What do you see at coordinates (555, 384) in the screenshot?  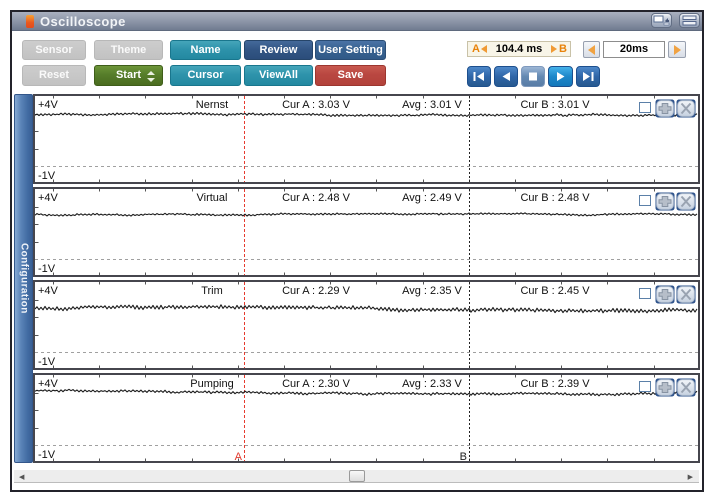 I see `svg-text: Cur B : 2.39 V` at bounding box center [555, 384].